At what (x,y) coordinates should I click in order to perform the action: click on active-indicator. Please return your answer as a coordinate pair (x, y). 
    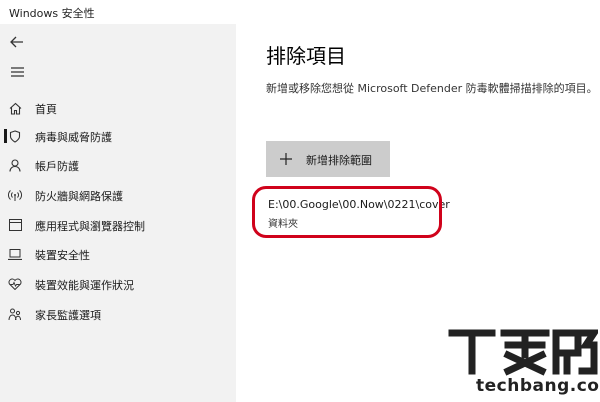
    Looking at the image, I should click on (5, 136).